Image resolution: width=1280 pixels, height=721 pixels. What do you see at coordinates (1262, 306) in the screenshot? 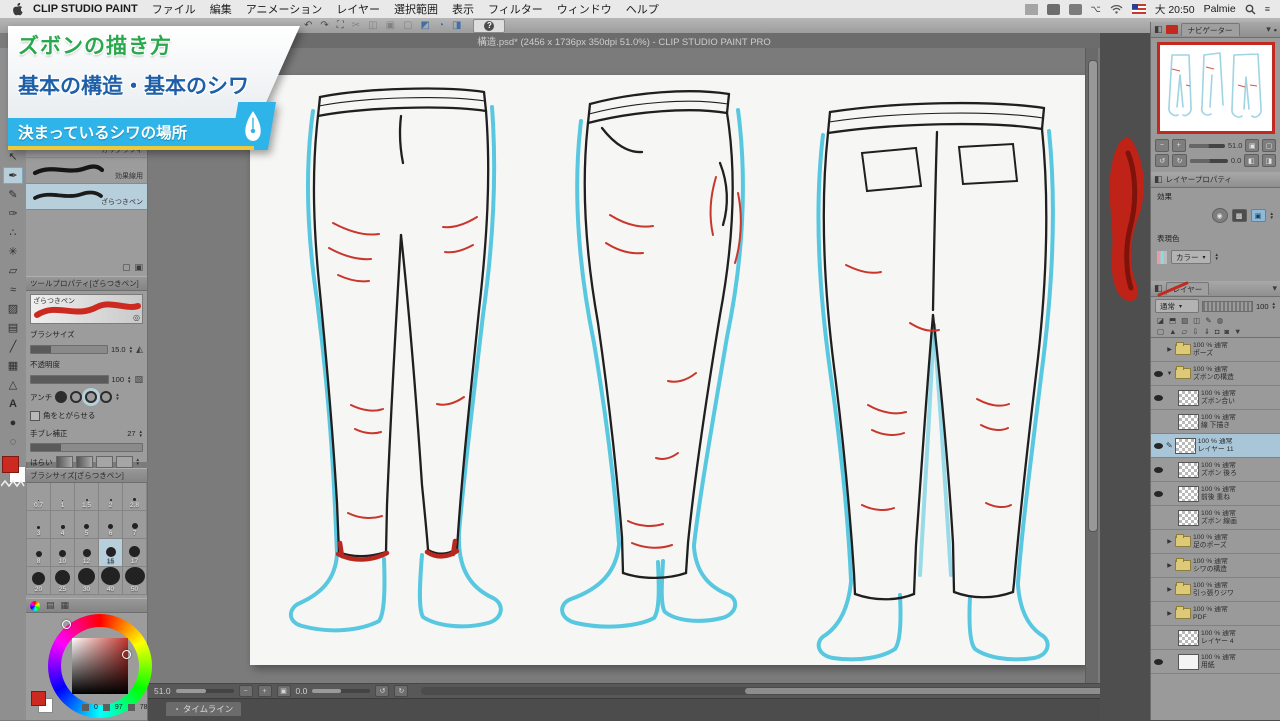
I see `layer-opacity-value: 100` at bounding box center [1262, 306].